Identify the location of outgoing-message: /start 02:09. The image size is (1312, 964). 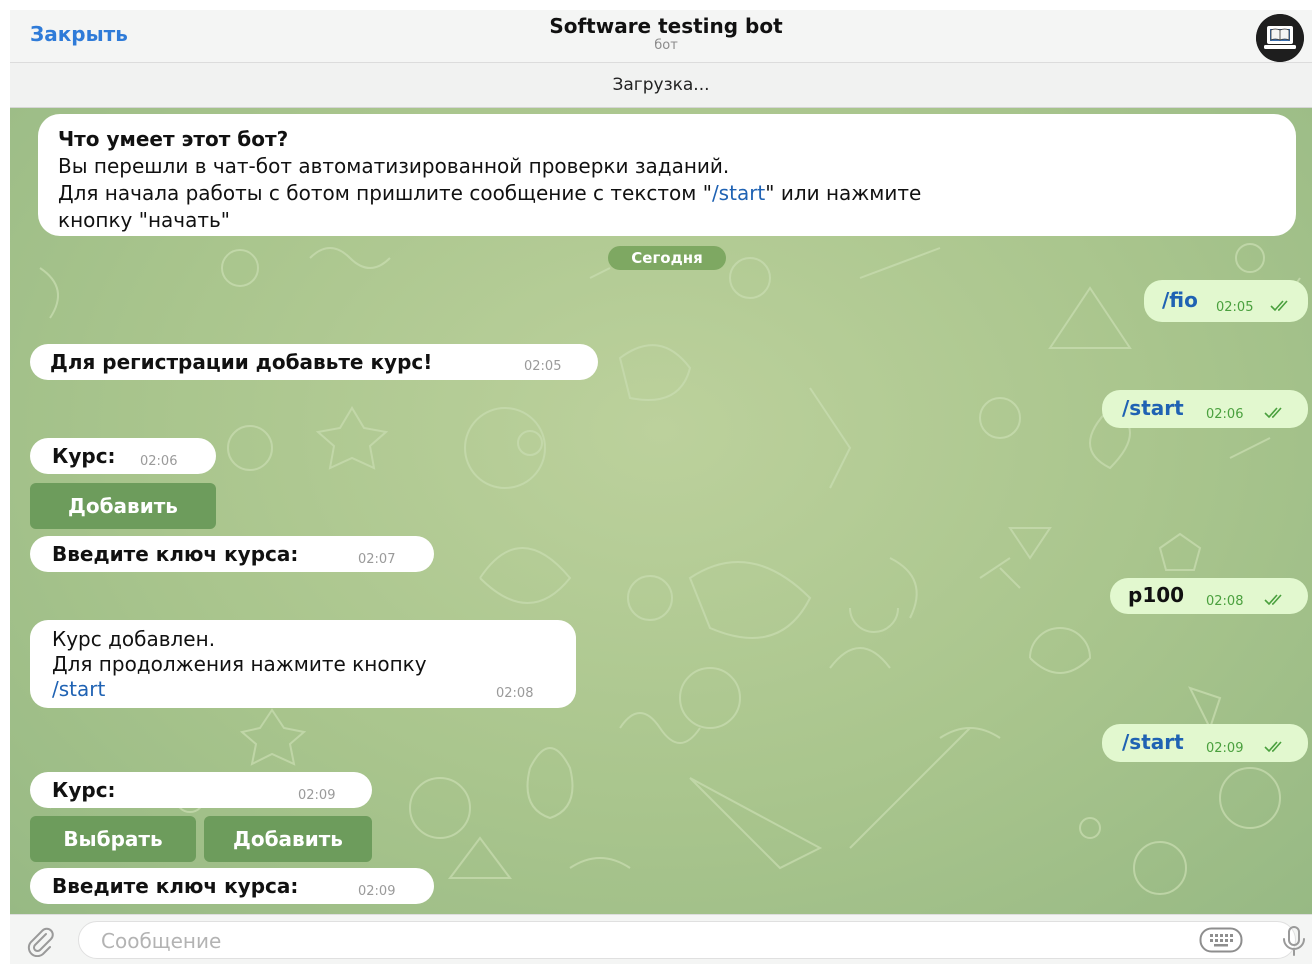
(1205, 743).